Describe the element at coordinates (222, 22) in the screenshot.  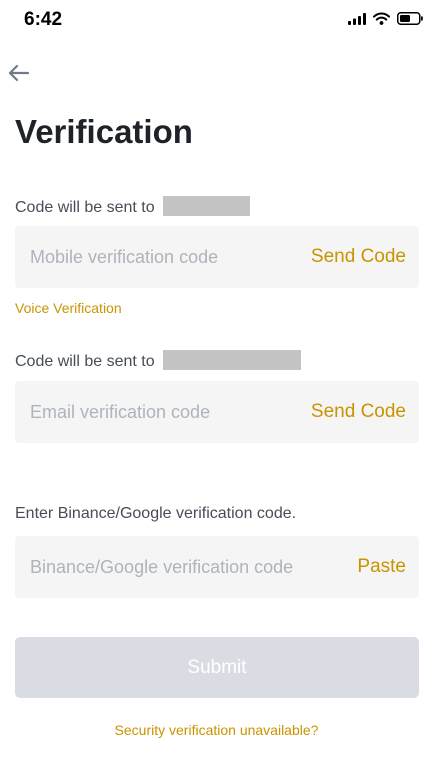
I see `status-bar: 6:42` at that location.